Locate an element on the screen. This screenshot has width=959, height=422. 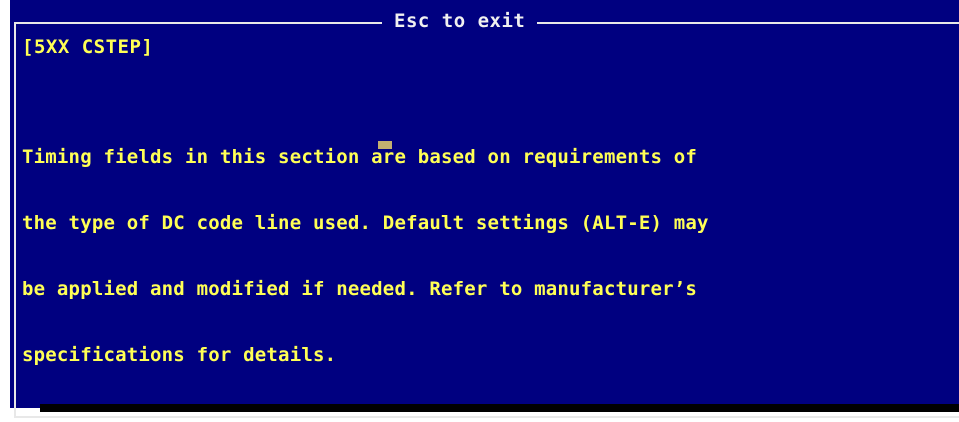
panel-shadow is located at coordinates (499, 408).